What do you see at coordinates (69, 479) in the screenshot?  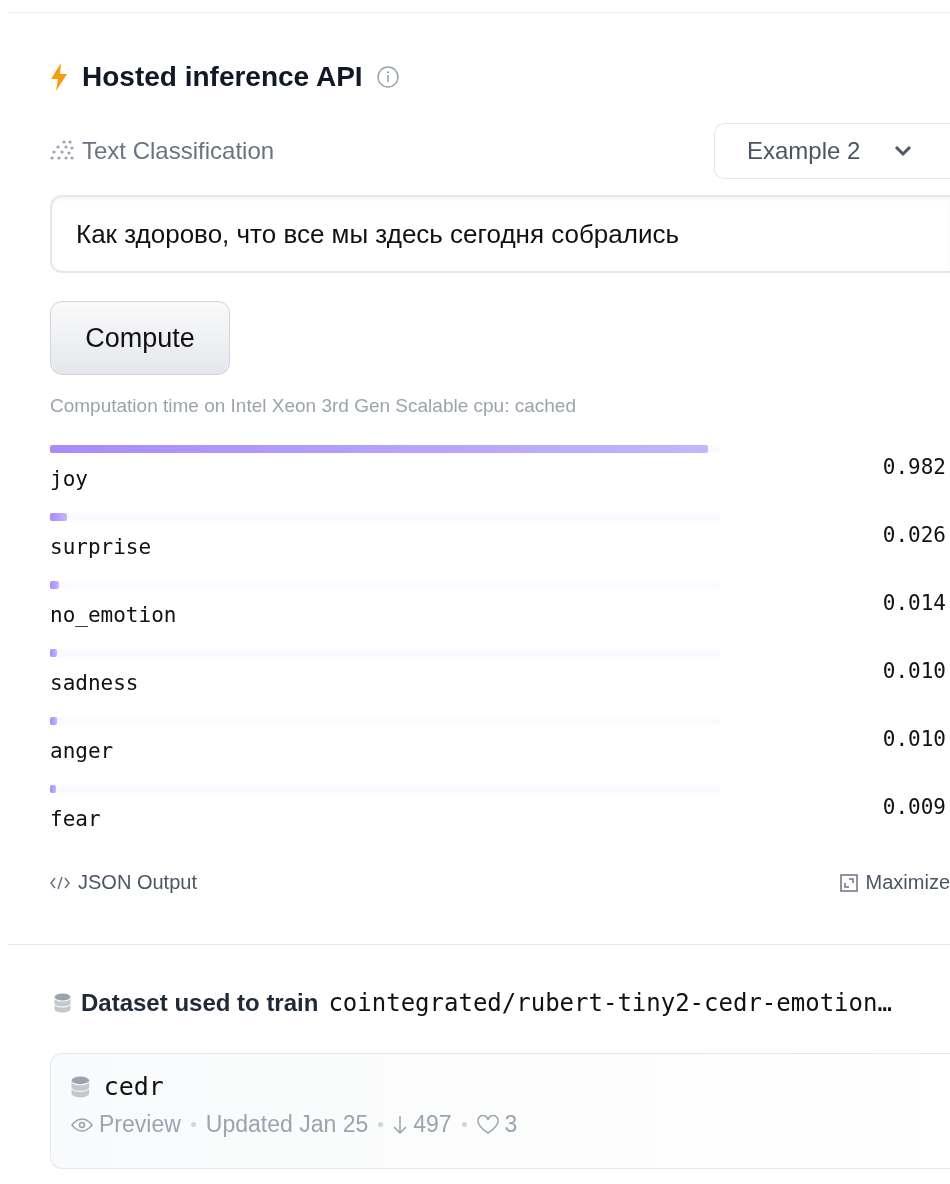 I see `label-text: joy` at bounding box center [69, 479].